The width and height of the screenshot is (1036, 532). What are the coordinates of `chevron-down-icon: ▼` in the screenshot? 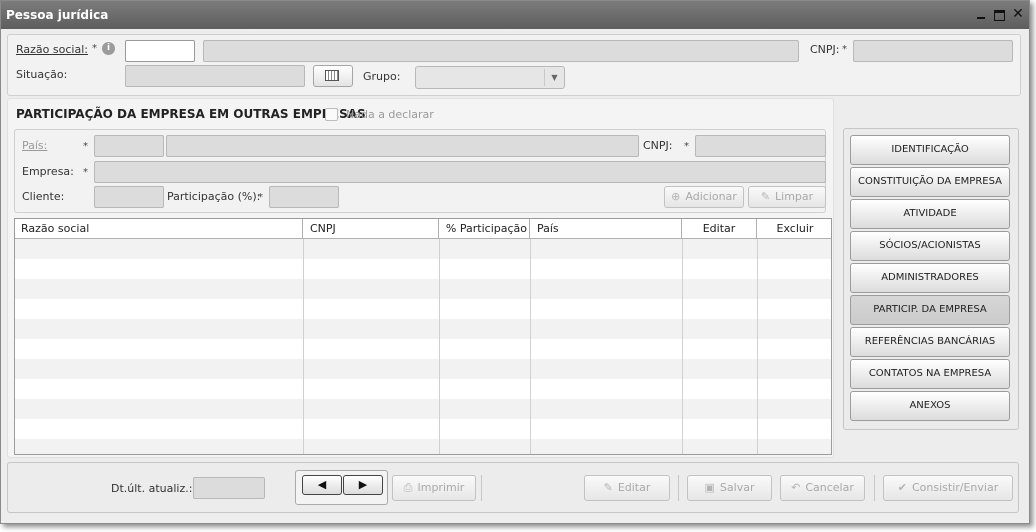 It's located at (554, 77).